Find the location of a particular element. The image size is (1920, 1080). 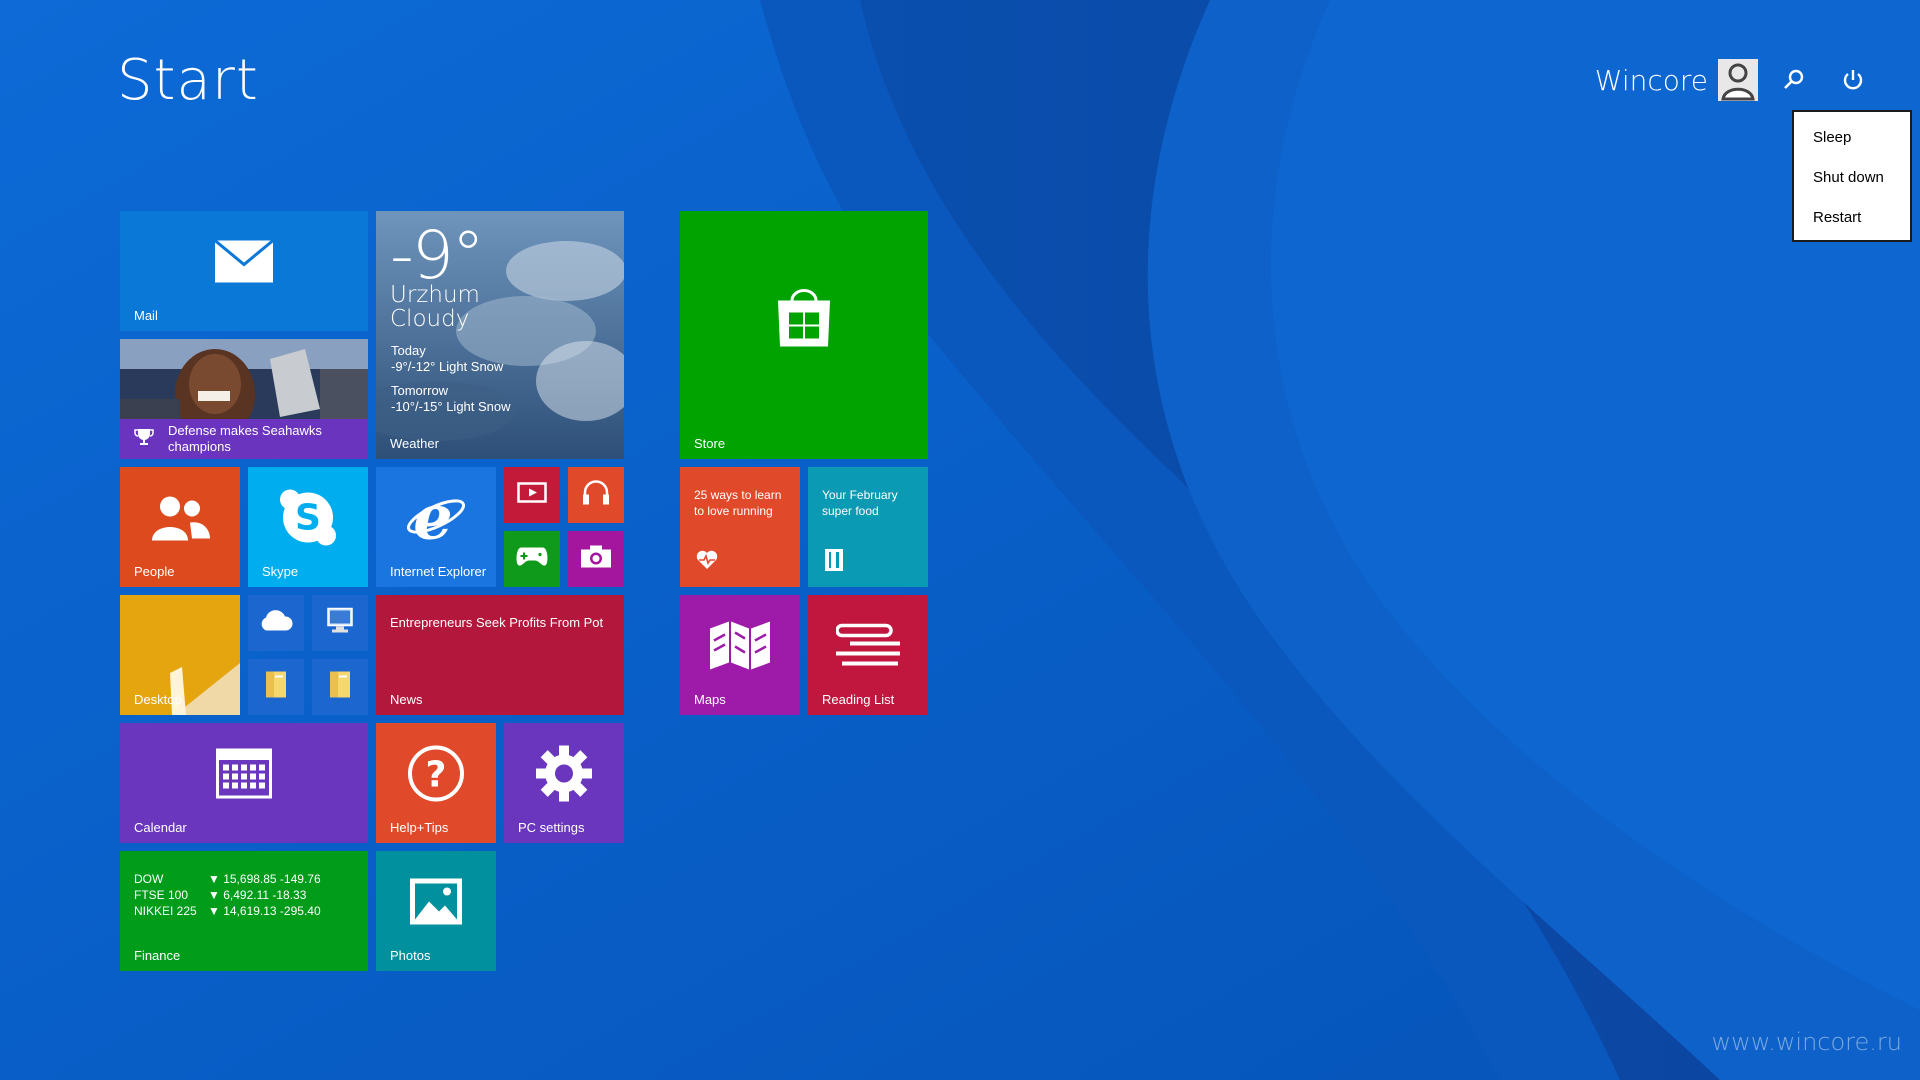

tile-label: Calendar is located at coordinates (160, 827).